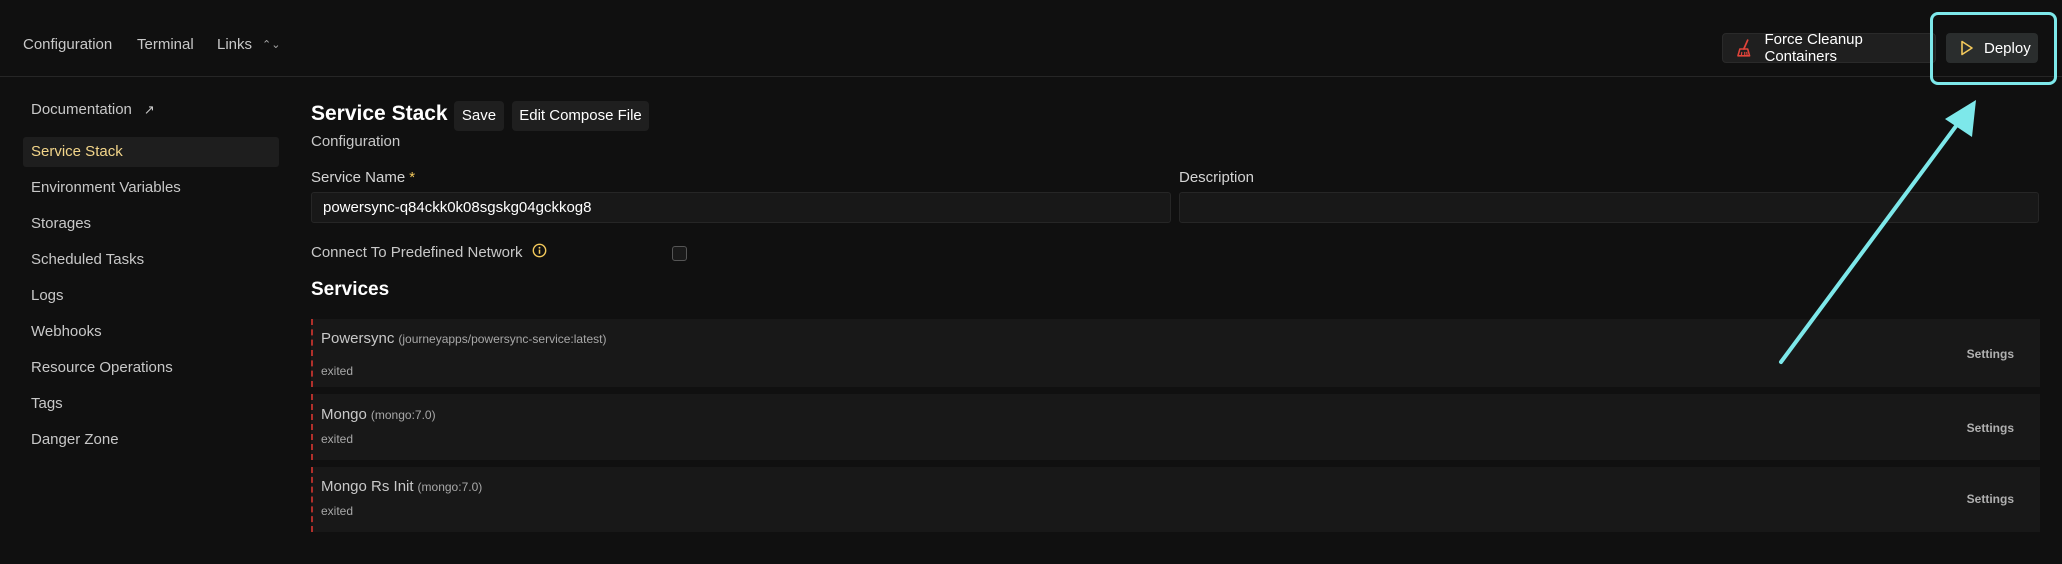  I want to click on service-name-text: Powersync, so click(358, 338).